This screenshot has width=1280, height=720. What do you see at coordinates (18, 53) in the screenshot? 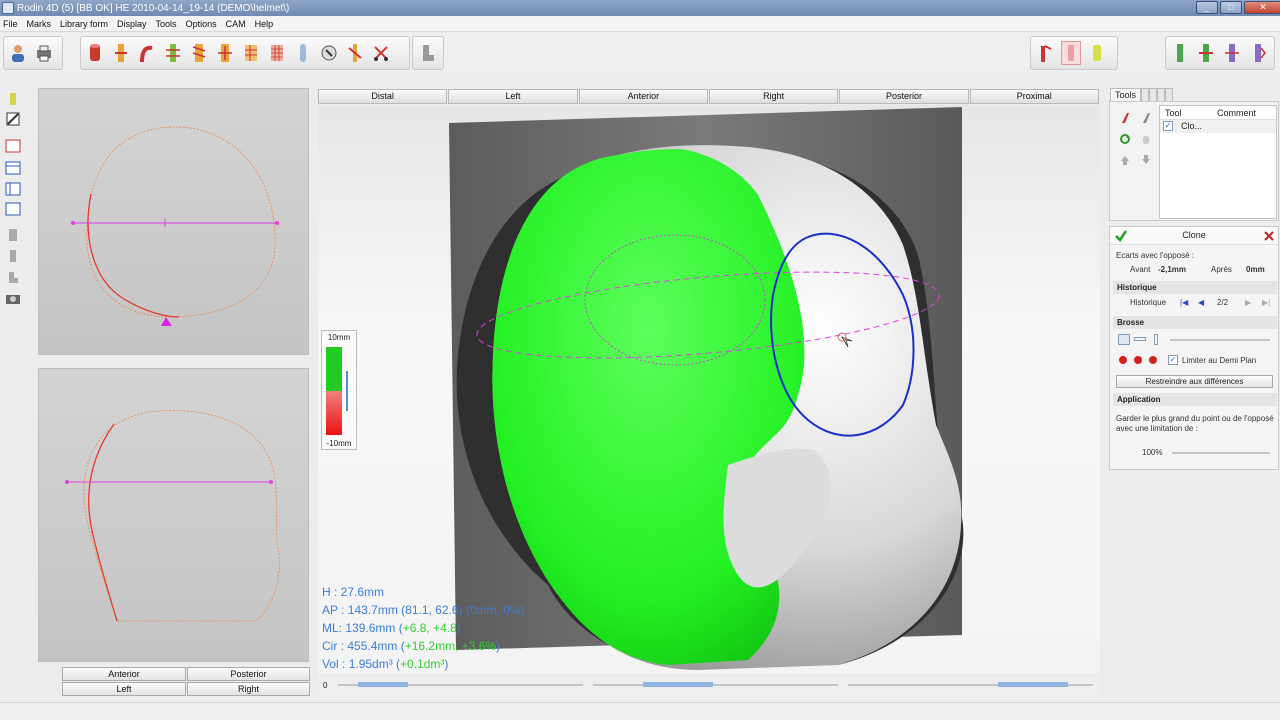
I see `patient-icon` at bounding box center [18, 53].